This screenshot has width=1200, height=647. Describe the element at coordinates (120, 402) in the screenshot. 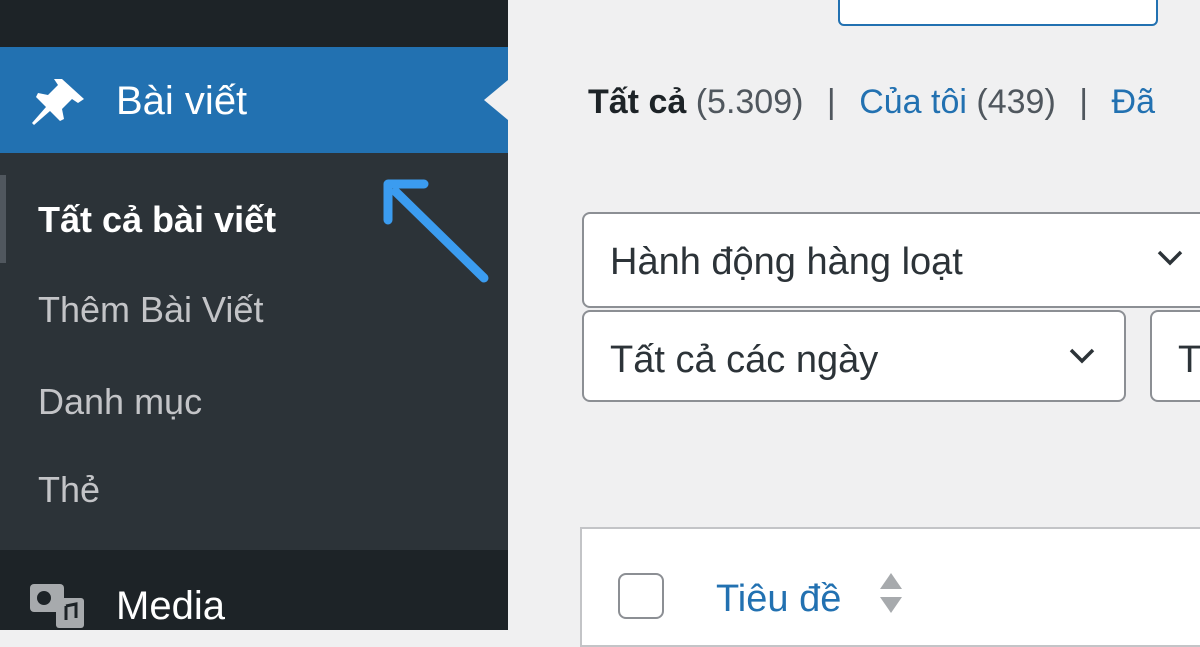

I see `submenu-item-categories: Danh mục` at that location.